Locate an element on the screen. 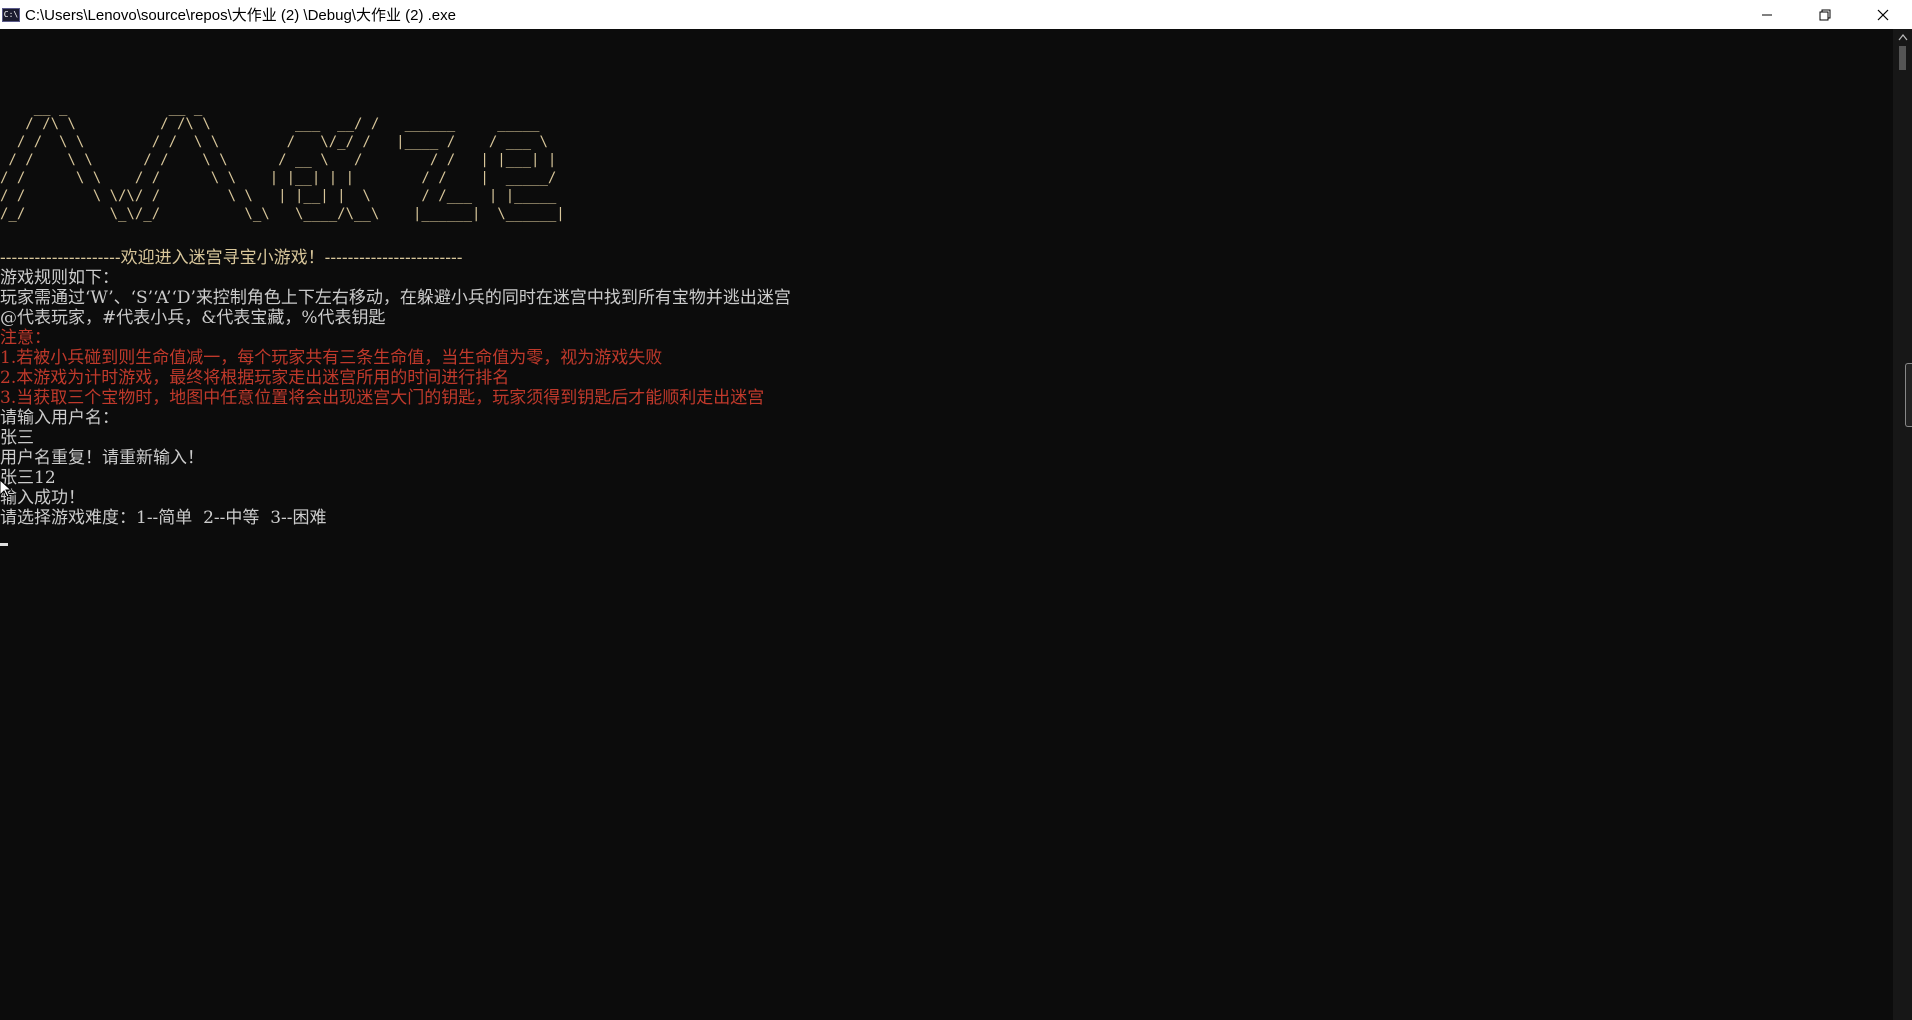 The image size is (1912, 1020). rule-symbols: @代表玩家，#代表小兵，&代表宝藏，%代表钥匙 is located at coordinates (193, 318).